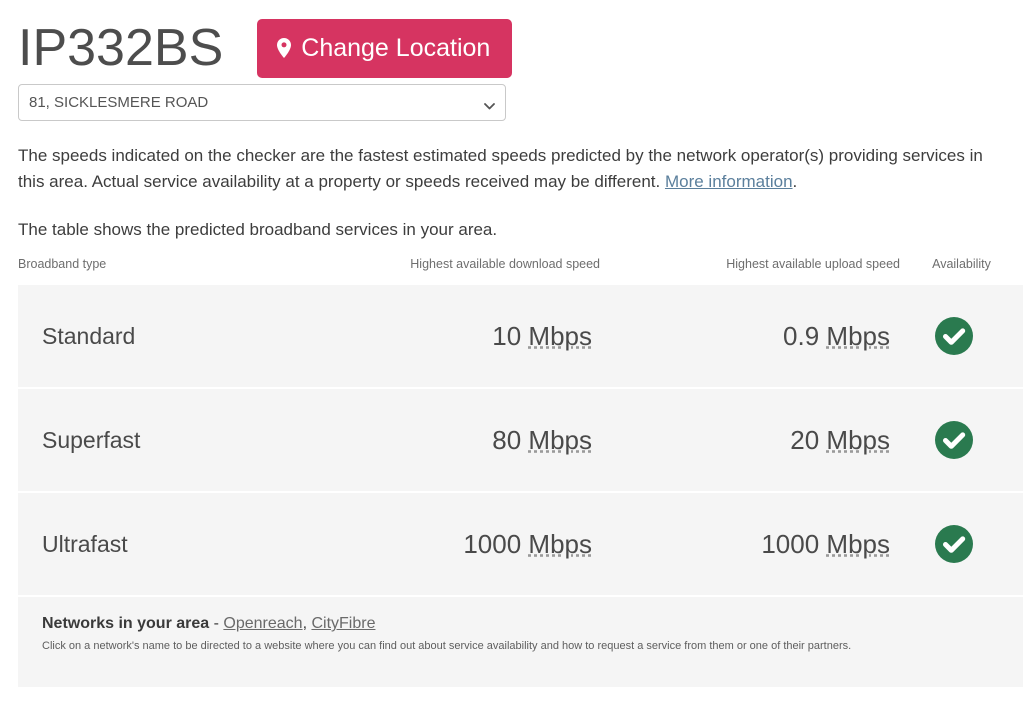 The width and height of the screenshot is (1024, 720). I want to click on column-header-broadband-type: Broadband type, so click(159, 271).